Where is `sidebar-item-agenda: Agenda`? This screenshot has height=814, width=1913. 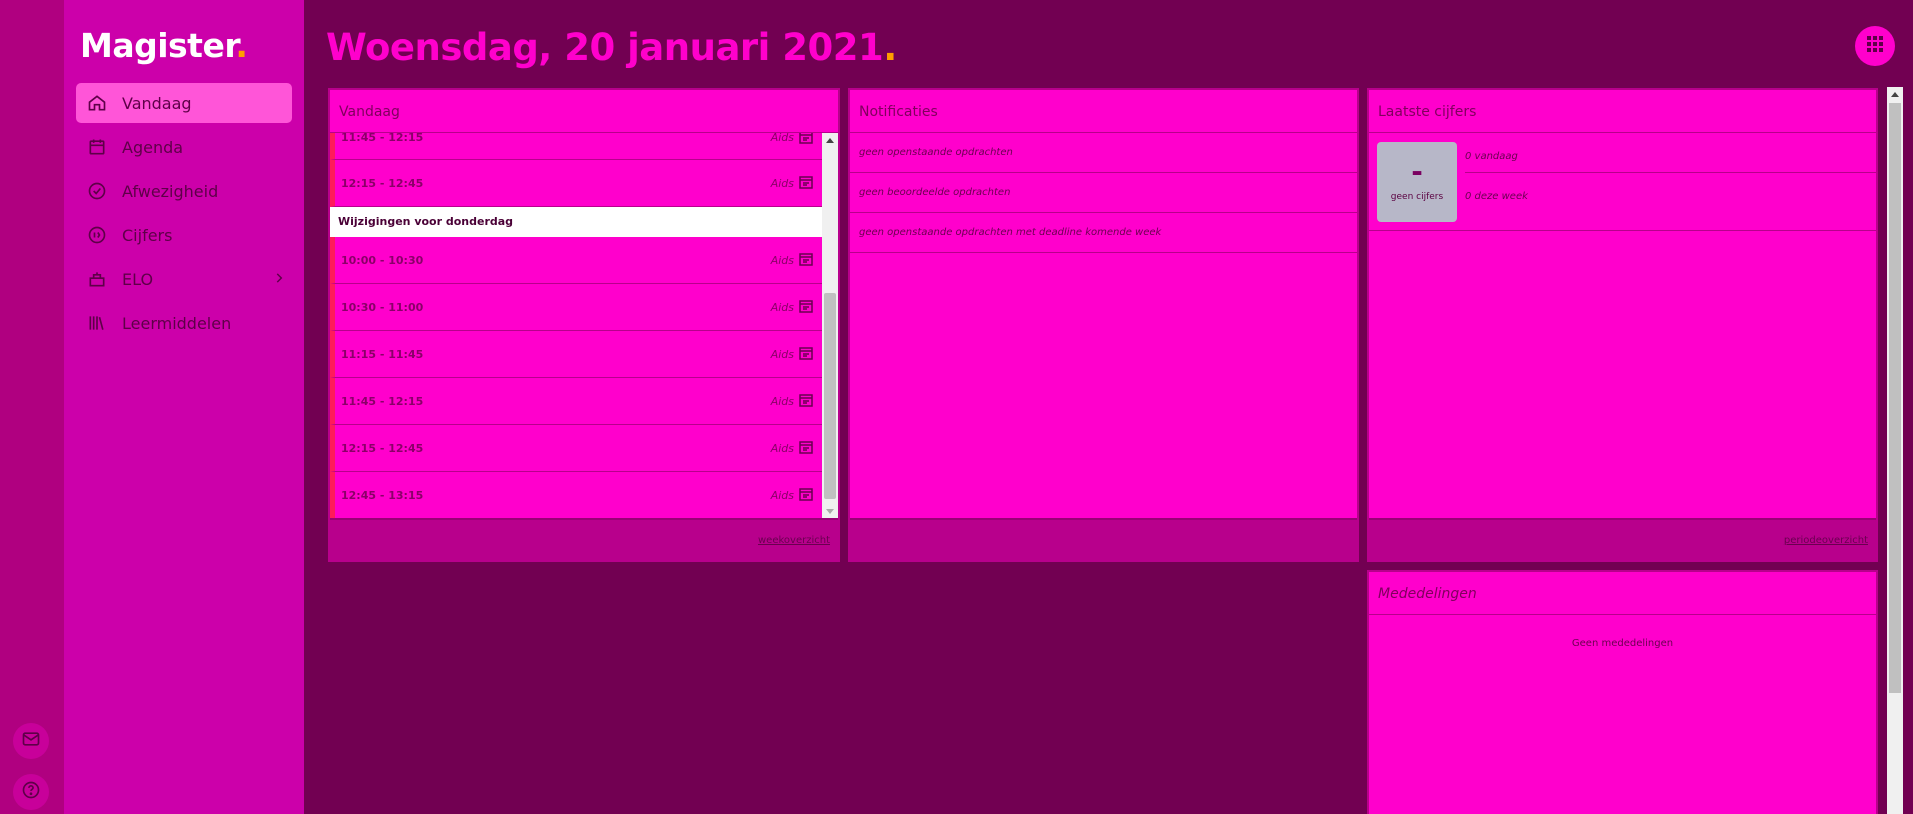
sidebar-item-agenda: Agenda is located at coordinates (184, 147).